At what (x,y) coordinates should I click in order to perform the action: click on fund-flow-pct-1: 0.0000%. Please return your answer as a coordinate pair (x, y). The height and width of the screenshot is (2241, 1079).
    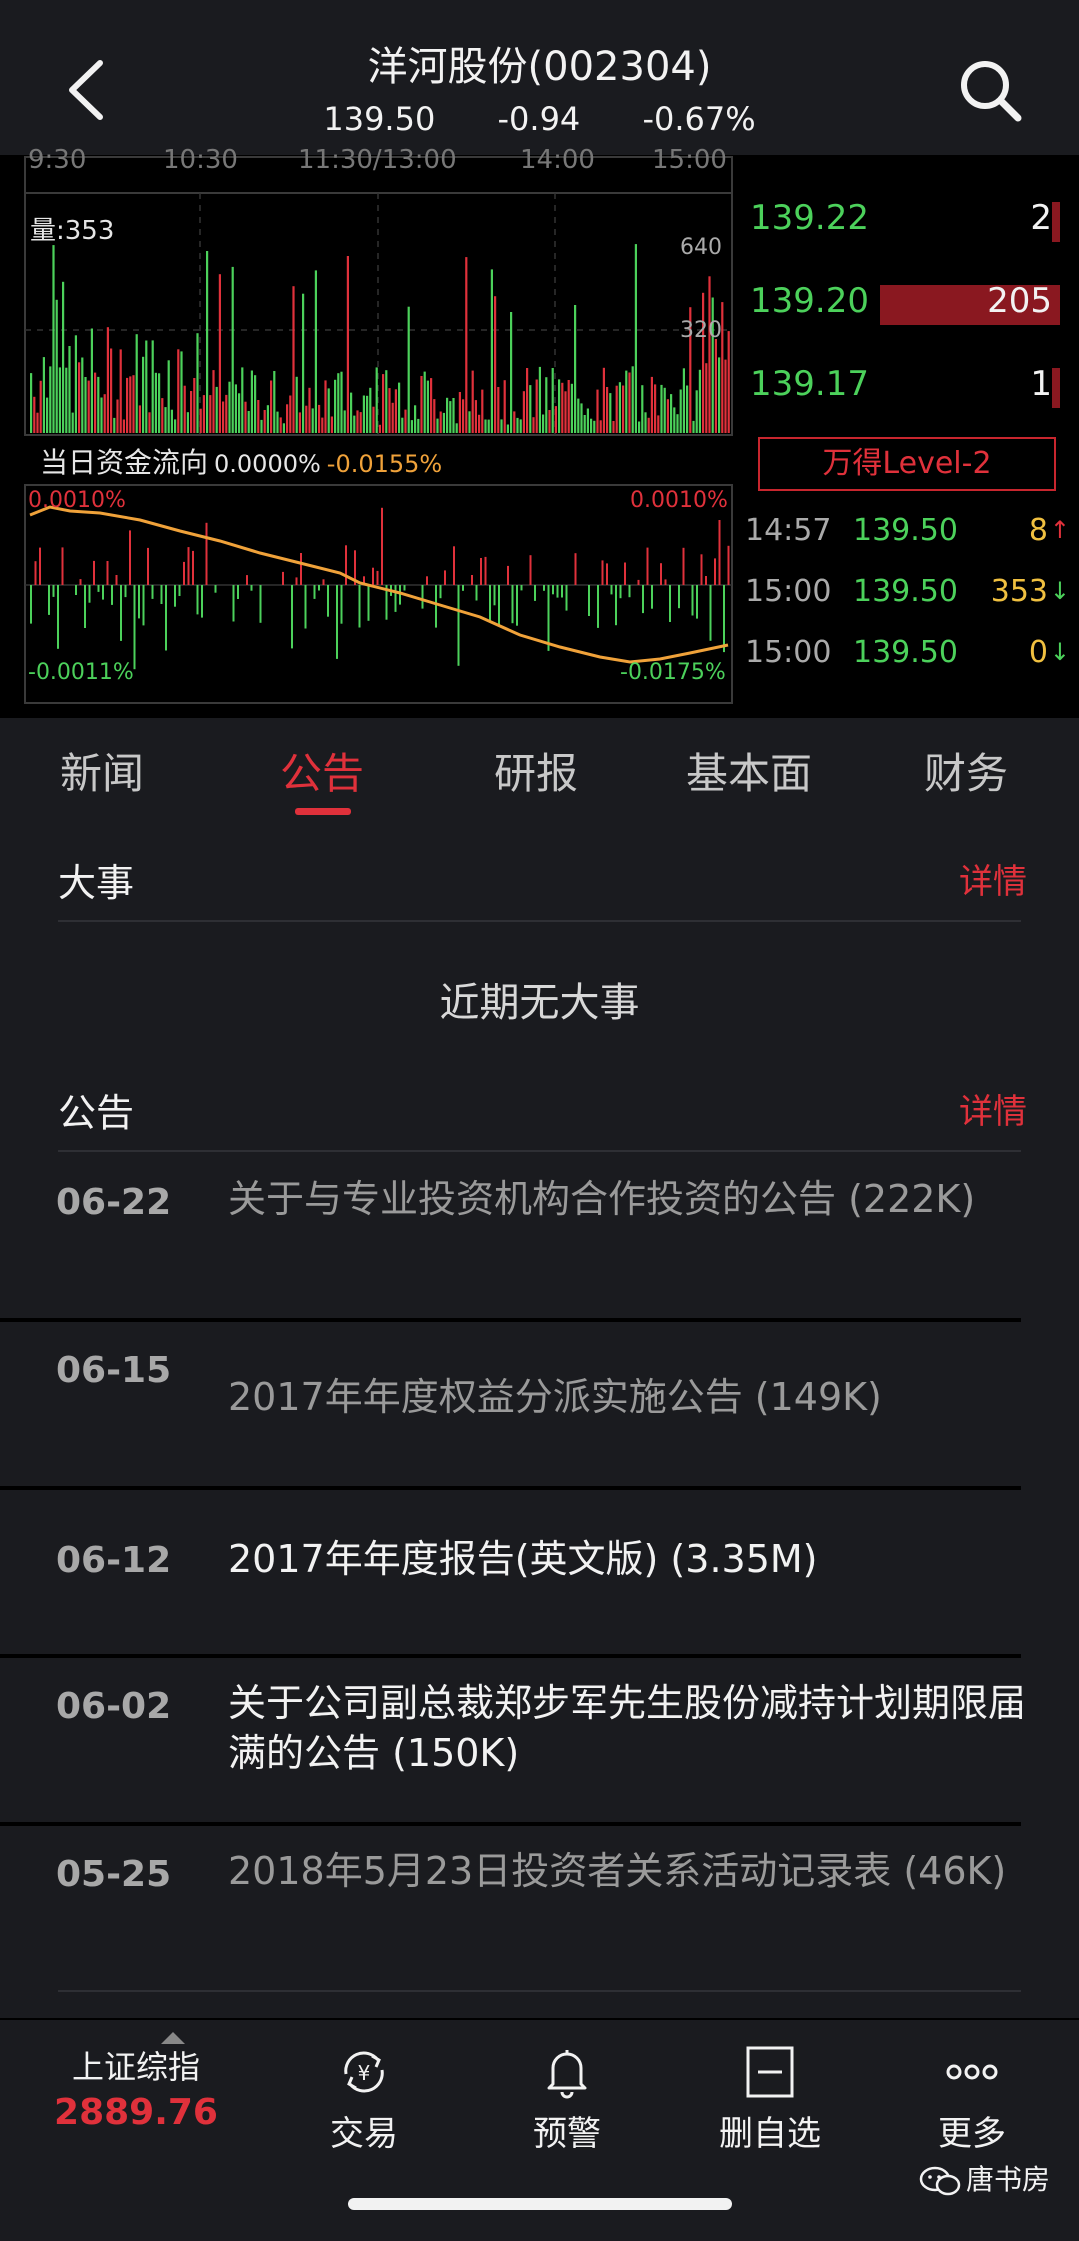
    Looking at the image, I should click on (267, 464).